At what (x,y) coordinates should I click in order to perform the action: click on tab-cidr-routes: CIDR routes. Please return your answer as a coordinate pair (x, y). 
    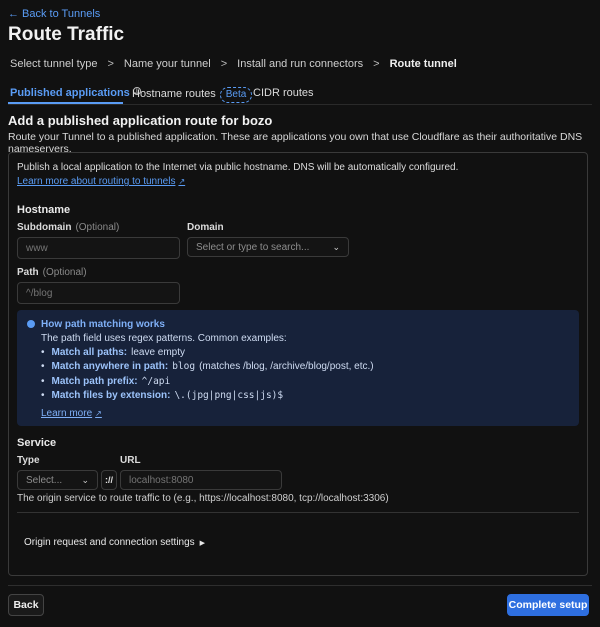
    Looking at the image, I should click on (283, 93).